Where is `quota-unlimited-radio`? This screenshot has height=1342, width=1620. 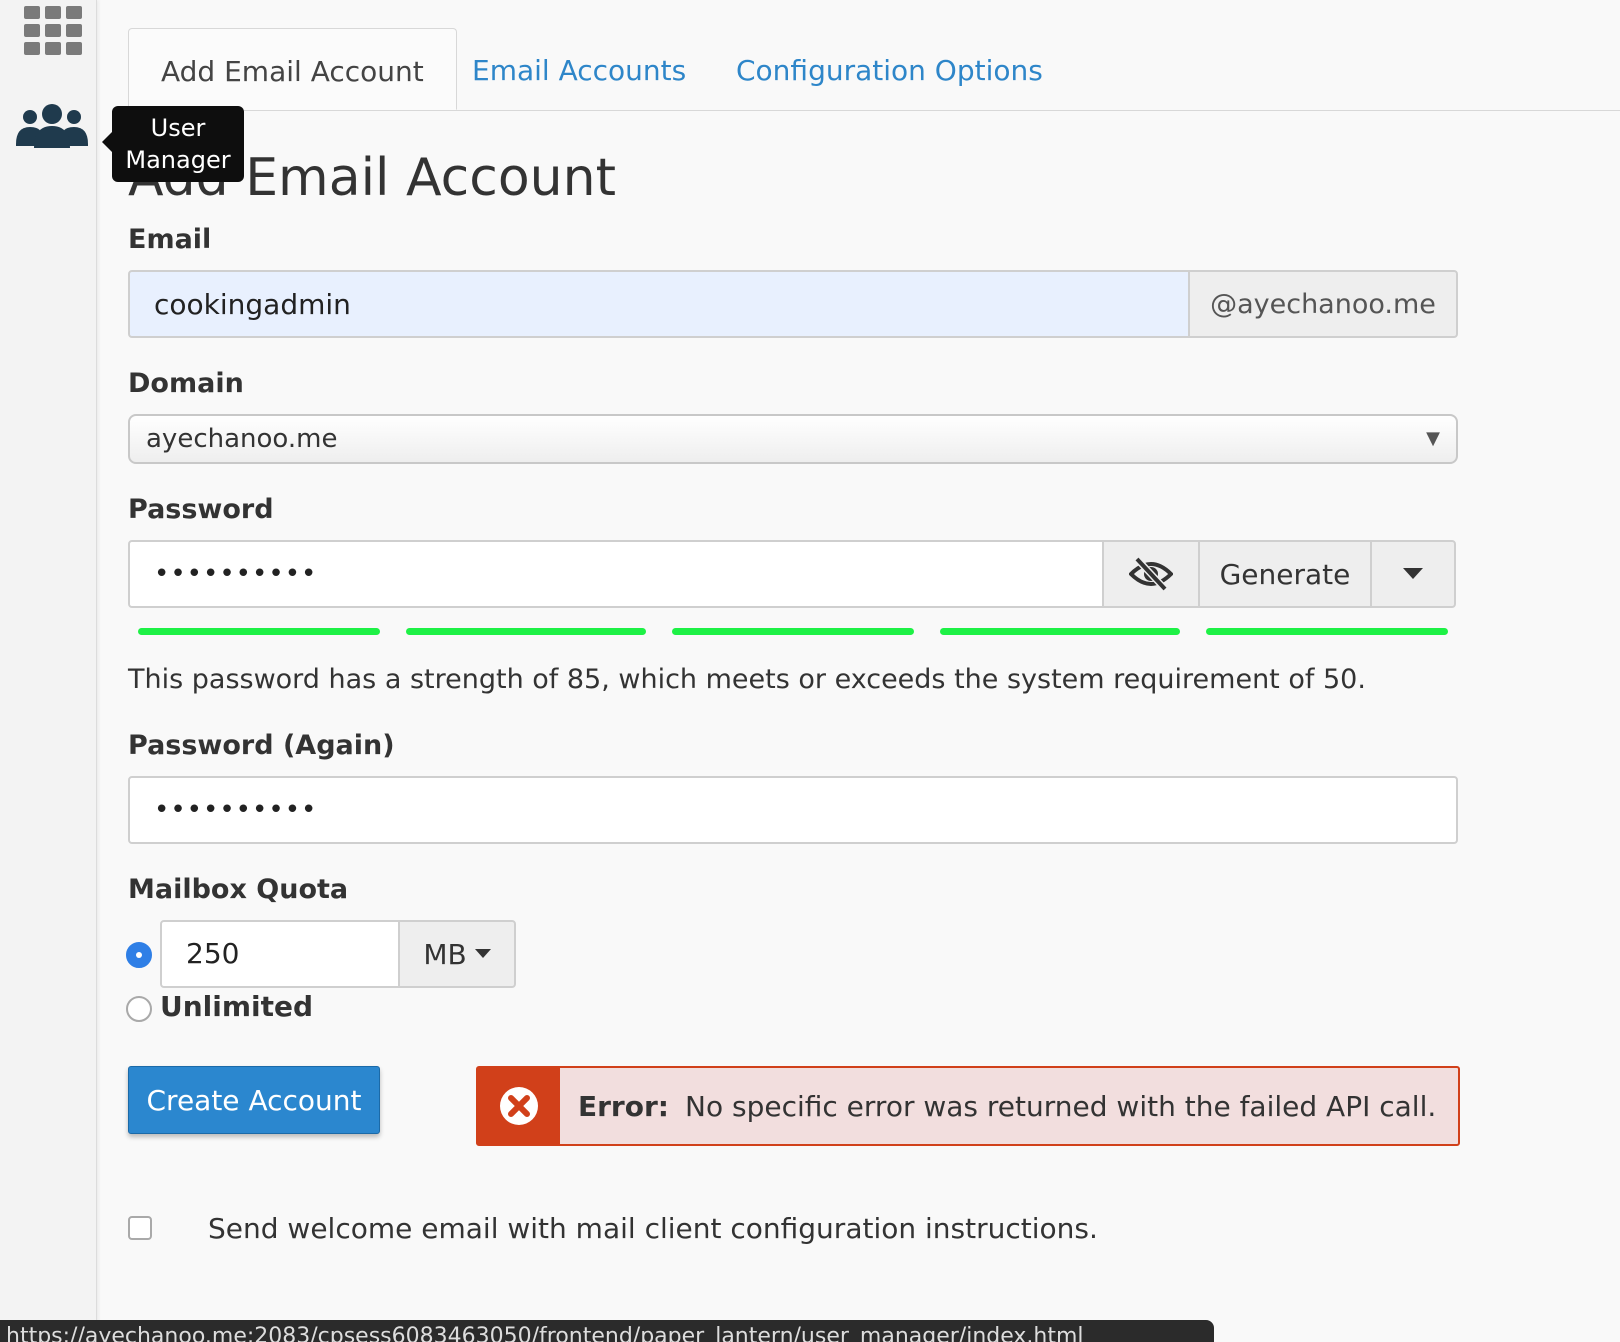 quota-unlimited-radio is located at coordinates (139, 1009).